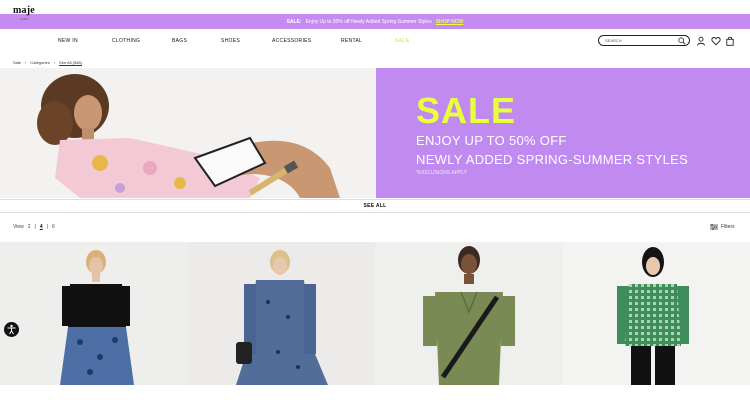  Describe the element at coordinates (291, 41) in the screenshot. I see `nav-accessories: ACCESSORIES` at that location.